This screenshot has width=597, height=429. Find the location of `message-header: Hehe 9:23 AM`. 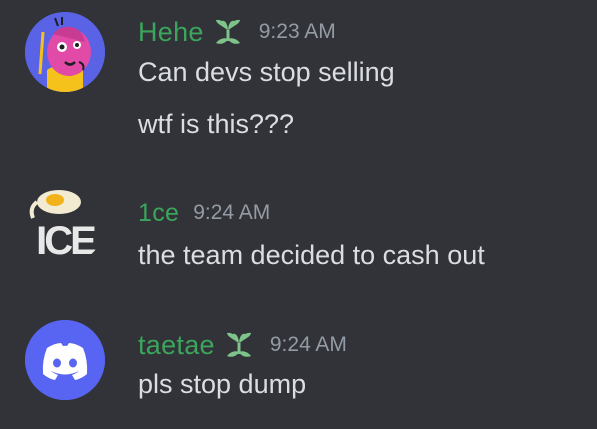

message-header: Hehe 9:23 AM is located at coordinates (237, 32).